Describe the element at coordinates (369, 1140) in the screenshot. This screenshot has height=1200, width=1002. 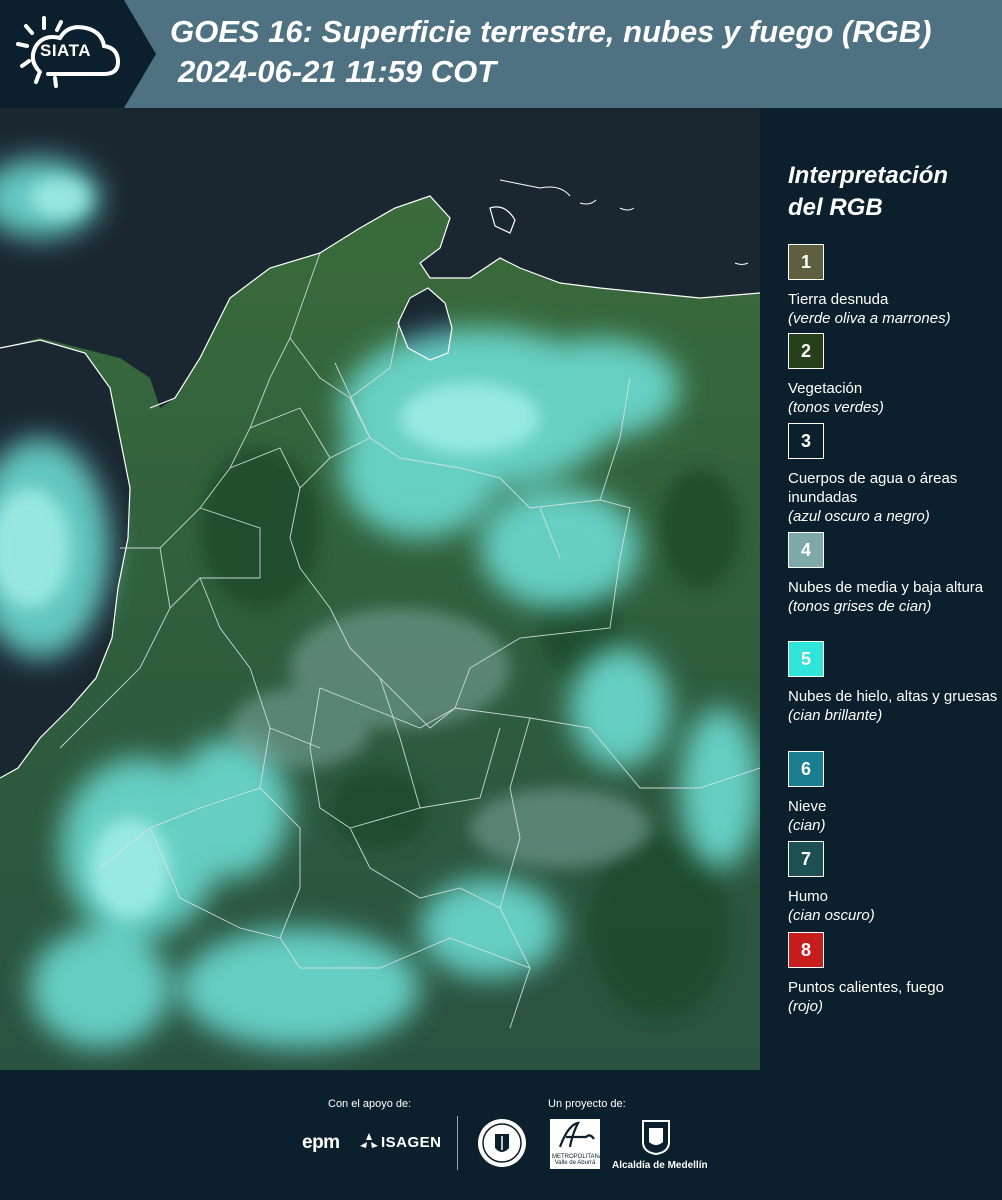
I see `isagen-icon` at that location.